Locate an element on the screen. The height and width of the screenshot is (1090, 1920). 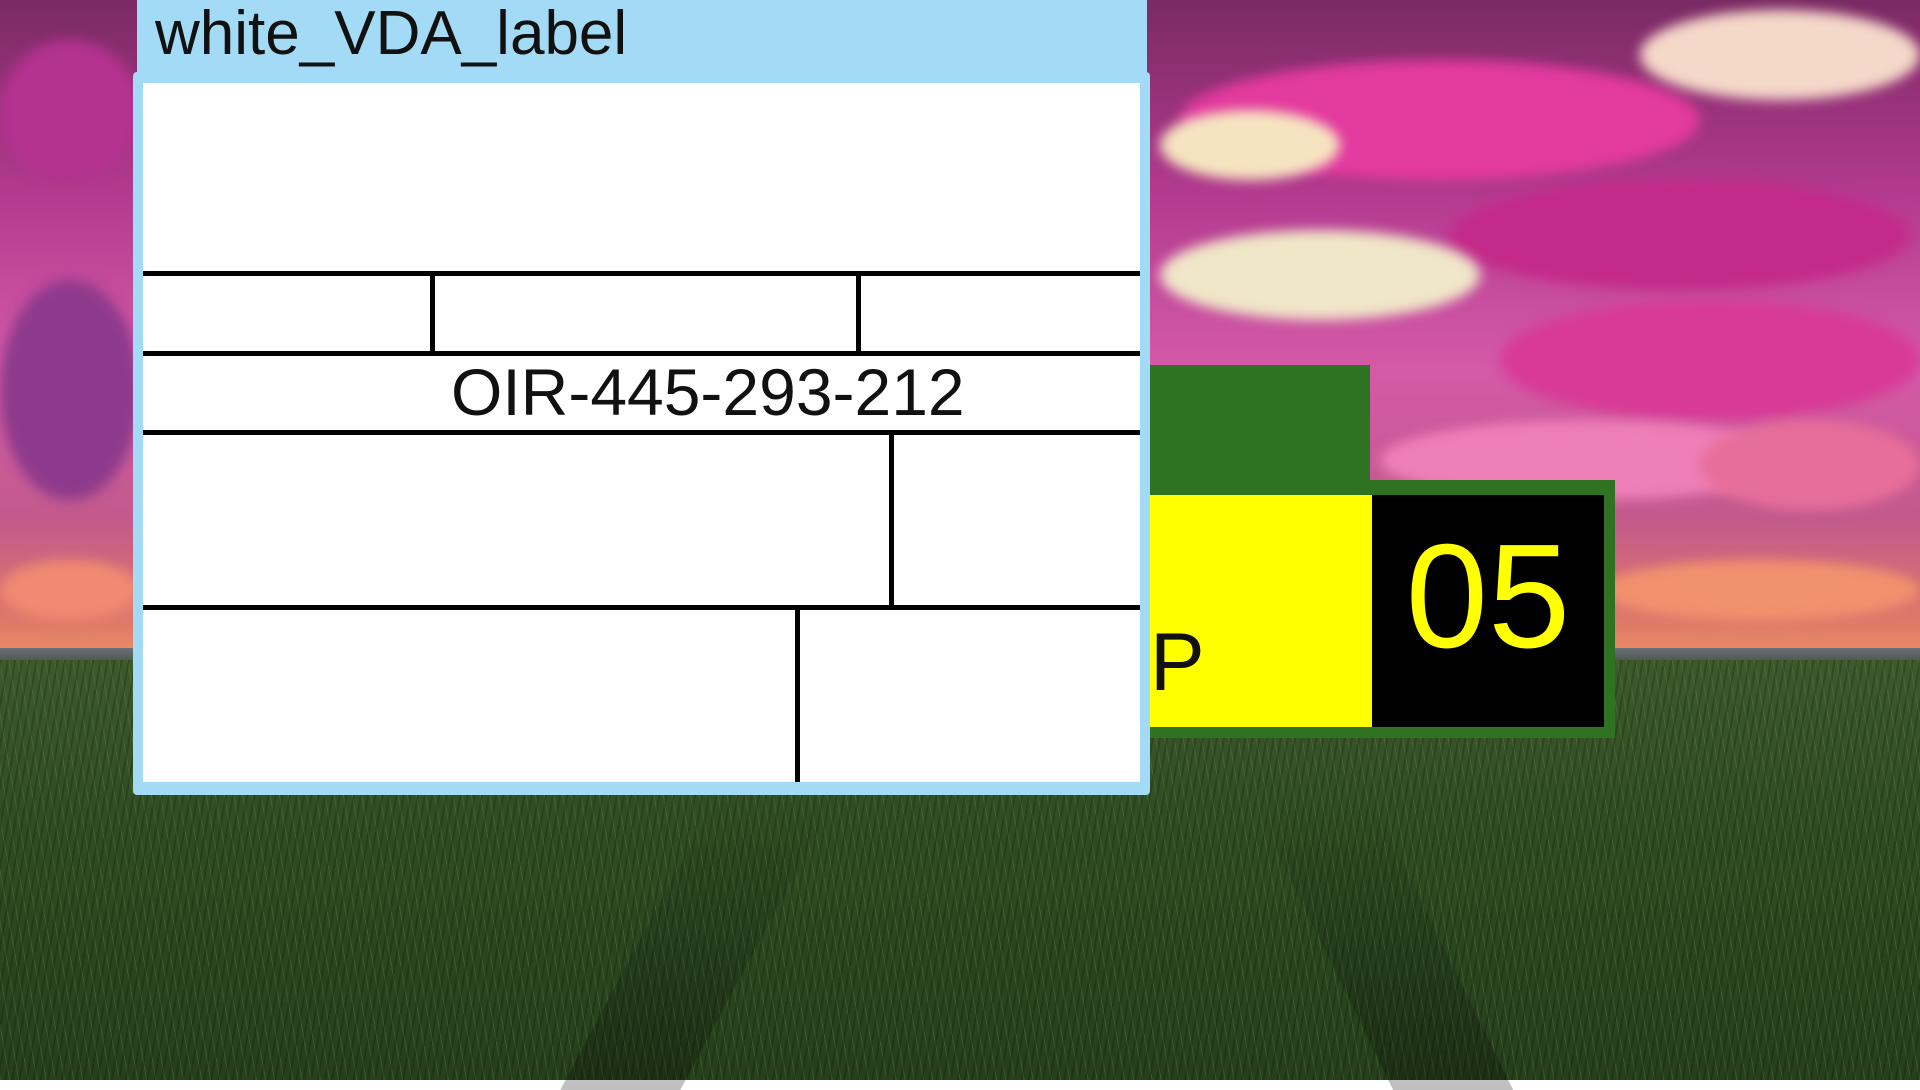
window-titlebar: white_VDA_label is located at coordinates (642, 38).